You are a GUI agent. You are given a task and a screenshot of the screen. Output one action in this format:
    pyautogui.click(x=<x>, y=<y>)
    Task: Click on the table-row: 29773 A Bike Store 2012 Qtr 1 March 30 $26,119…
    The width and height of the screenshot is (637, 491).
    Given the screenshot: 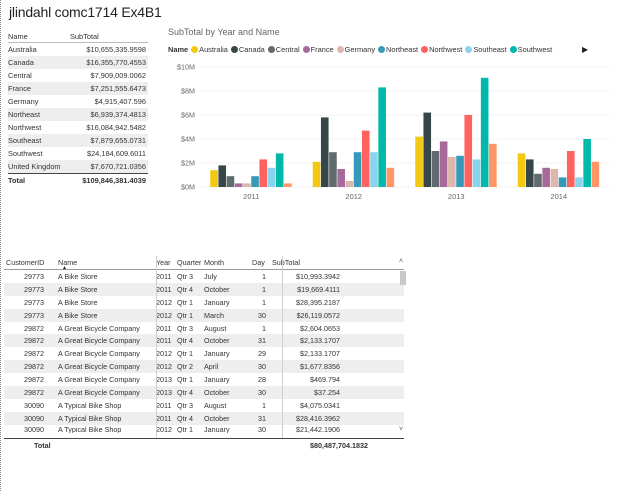 What is the action you would take?
    pyautogui.click(x=204, y=315)
    